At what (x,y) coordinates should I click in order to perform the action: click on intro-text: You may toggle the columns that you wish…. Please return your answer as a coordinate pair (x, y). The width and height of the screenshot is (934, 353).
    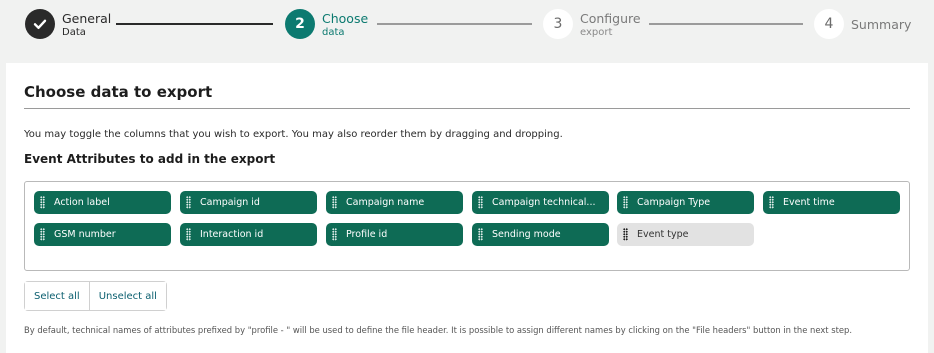
    Looking at the image, I should click on (293, 134).